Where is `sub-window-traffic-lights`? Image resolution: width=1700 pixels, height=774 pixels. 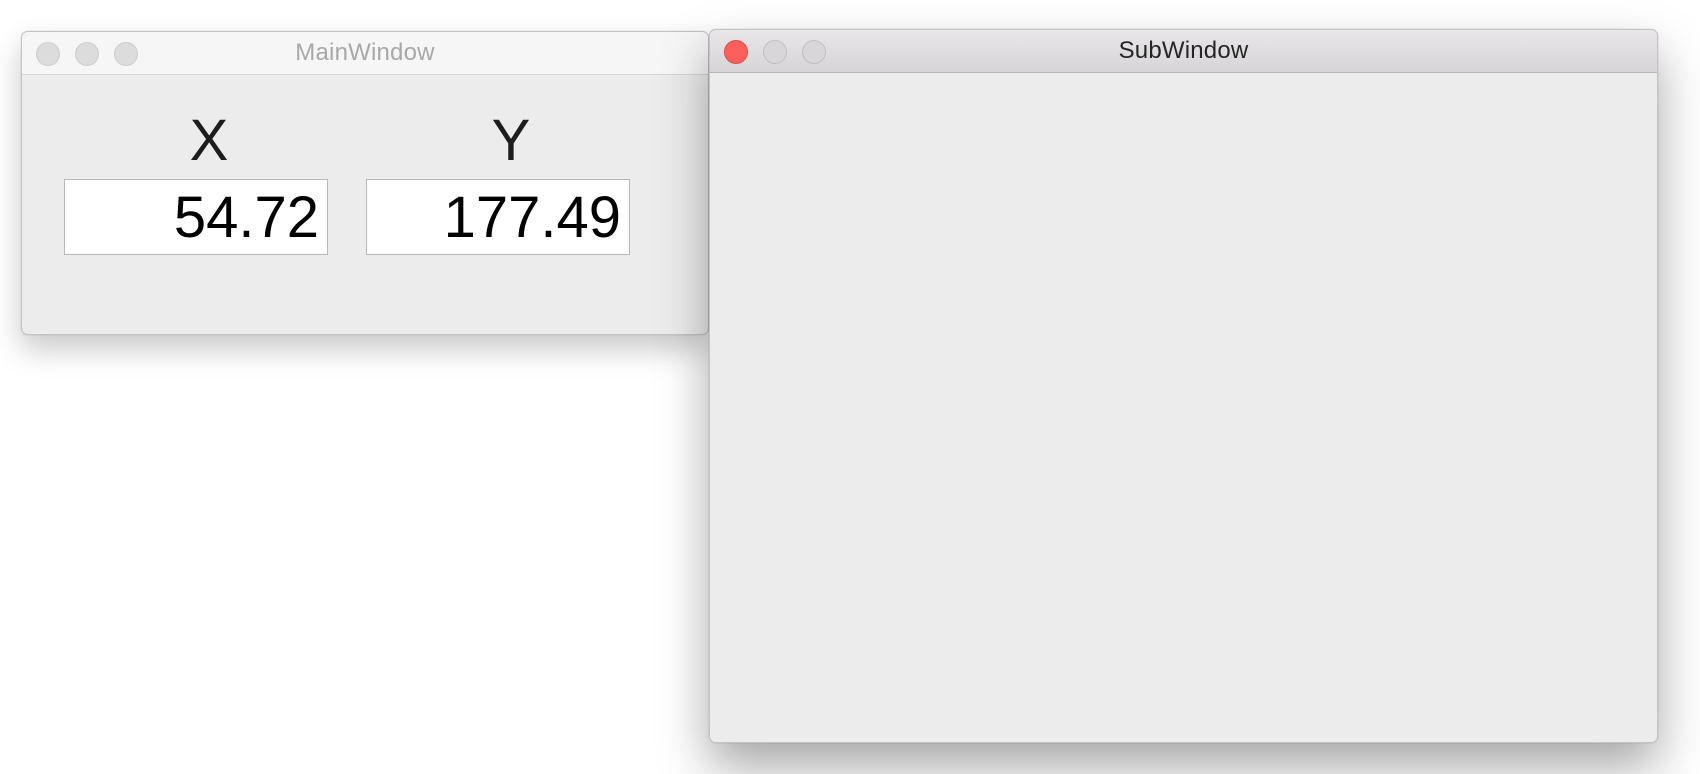 sub-window-traffic-lights is located at coordinates (775, 52).